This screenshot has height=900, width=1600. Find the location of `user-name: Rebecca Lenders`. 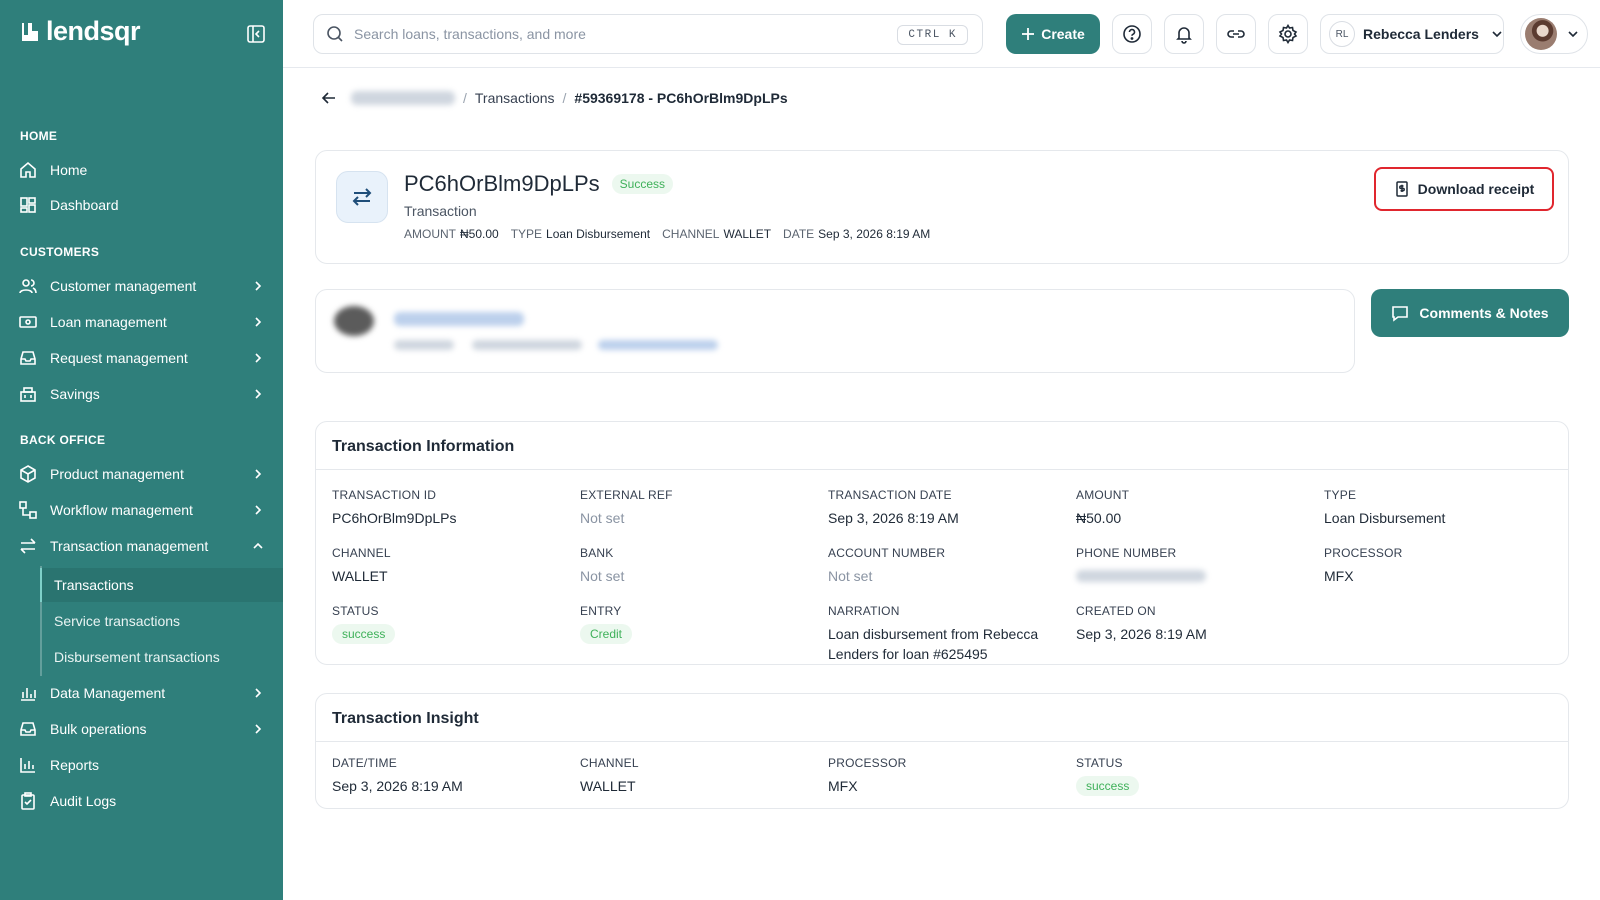

user-name: Rebecca Lenders is located at coordinates (1421, 34).